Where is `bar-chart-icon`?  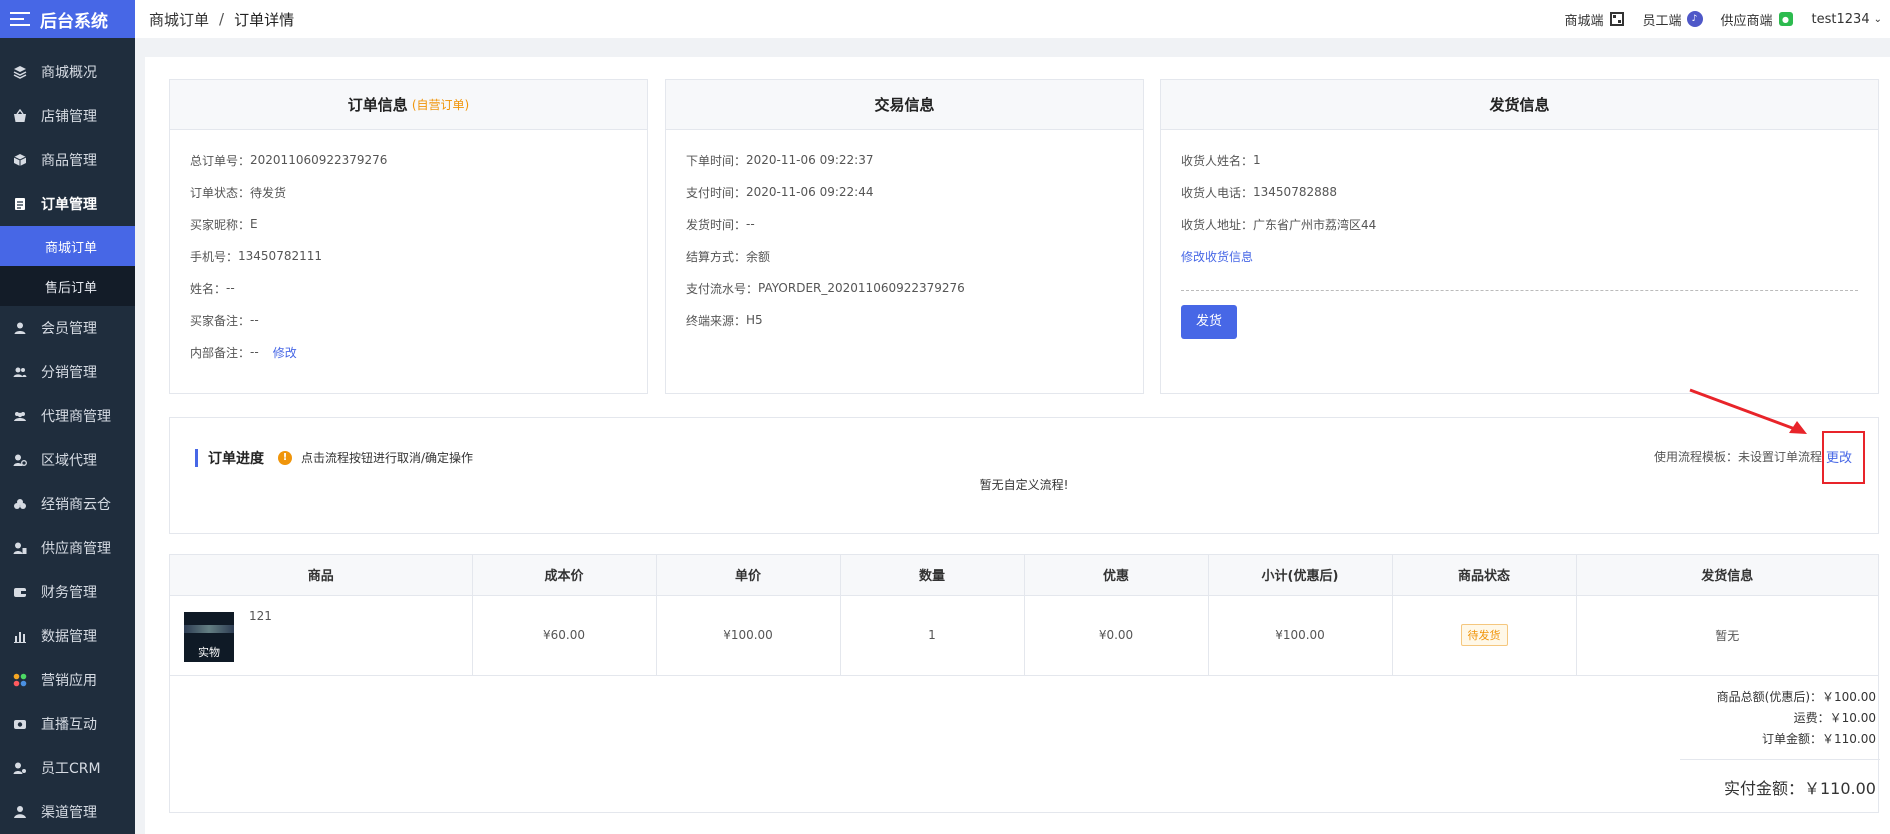 bar-chart-icon is located at coordinates (20, 636).